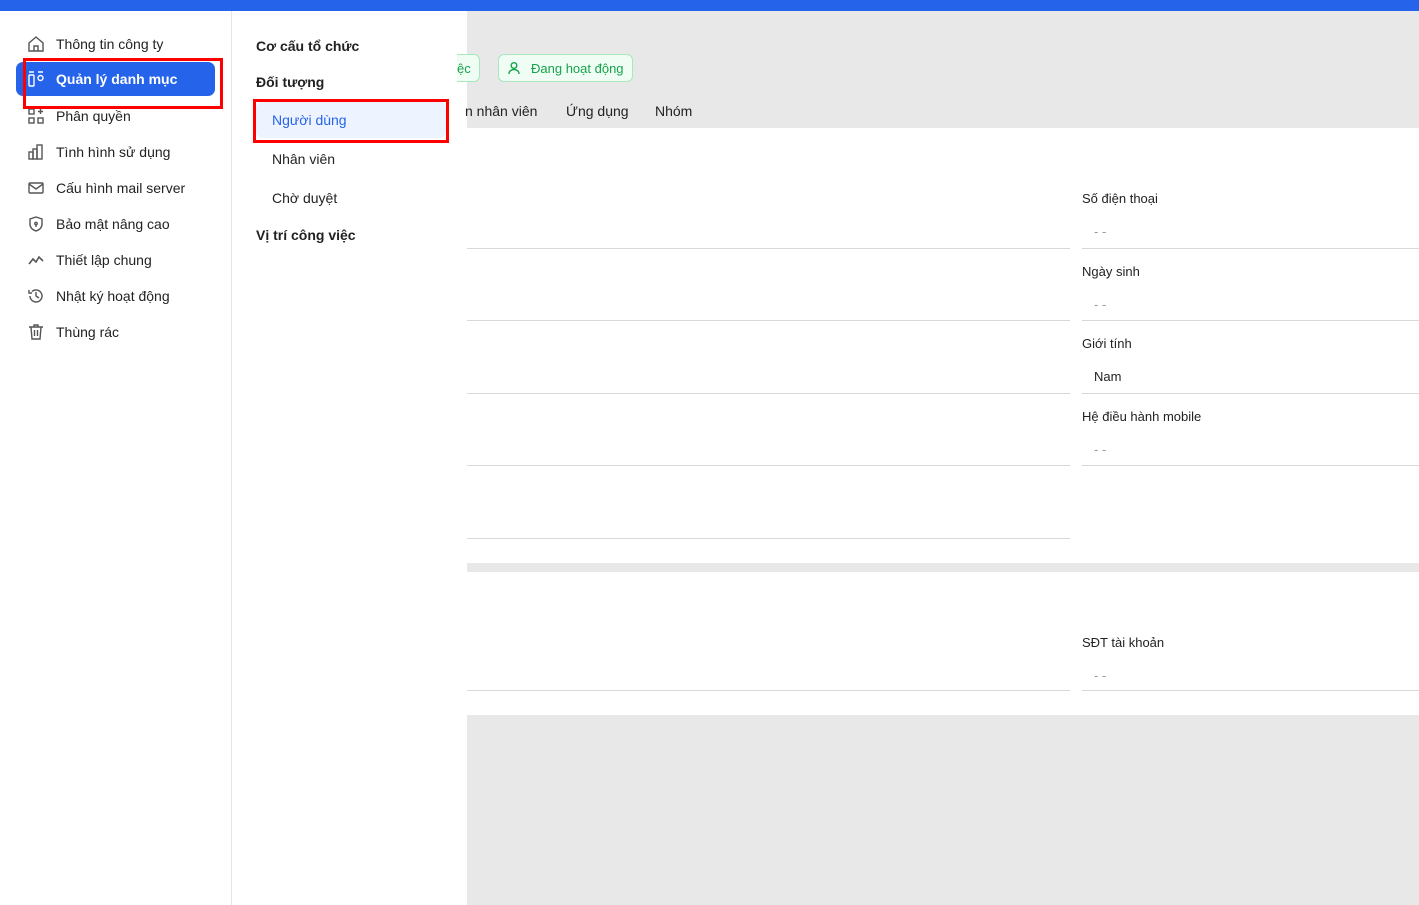  I want to click on bar-chart-icon, so click(36, 152).